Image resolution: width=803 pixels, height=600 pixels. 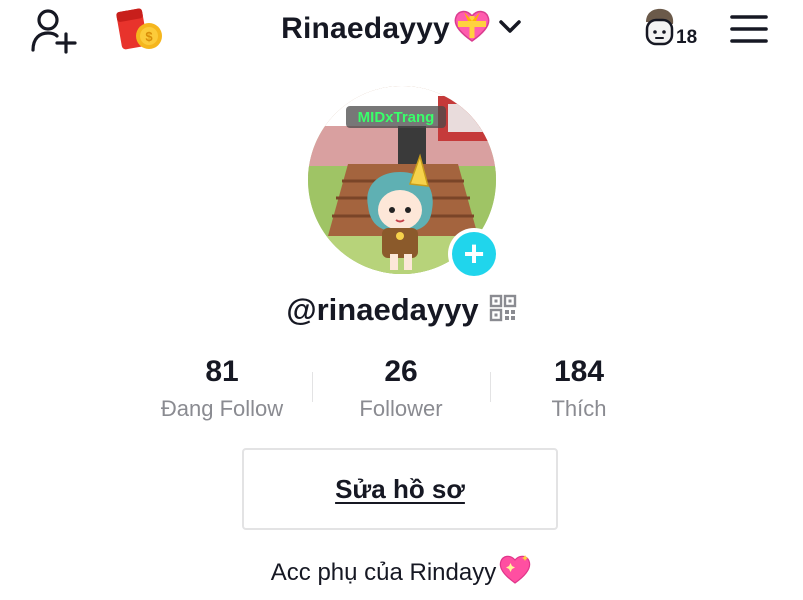 What do you see at coordinates (579, 408) in the screenshot?
I see `likes-label: Thích` at bounding box center [579, 408].